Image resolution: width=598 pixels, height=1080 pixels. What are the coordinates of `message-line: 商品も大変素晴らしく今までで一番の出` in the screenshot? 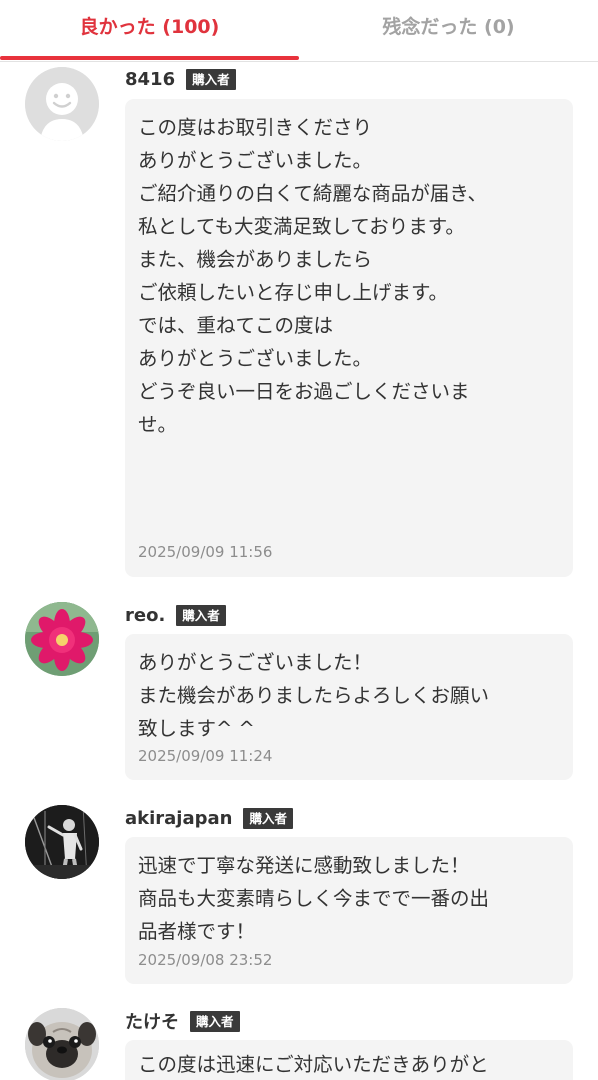 It's located at (314, 898).